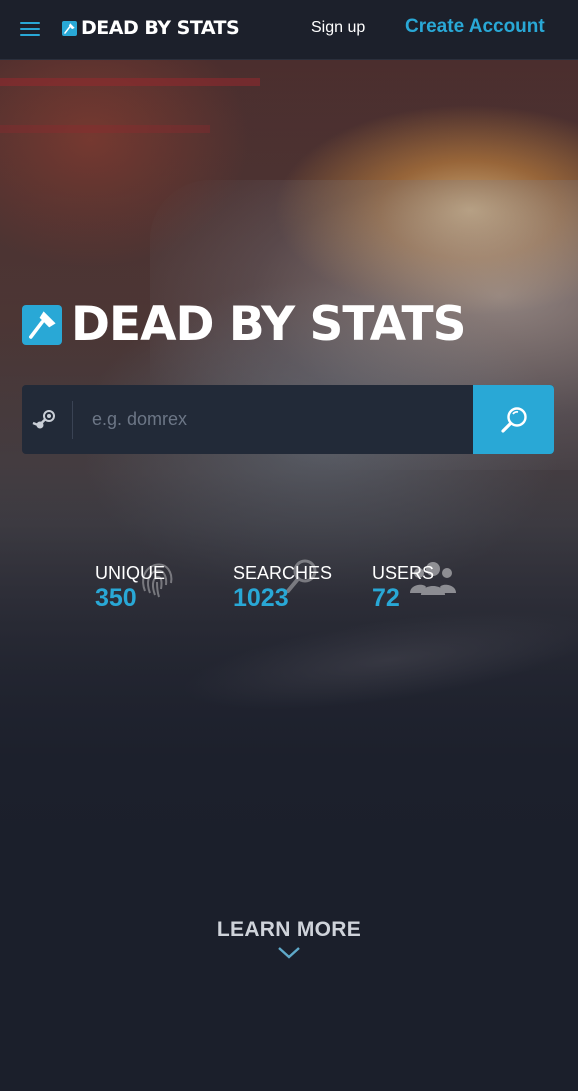 The height and width of the screenshot is (1091, 578). I want to click on chevron-down-icon, so click(289, 953).